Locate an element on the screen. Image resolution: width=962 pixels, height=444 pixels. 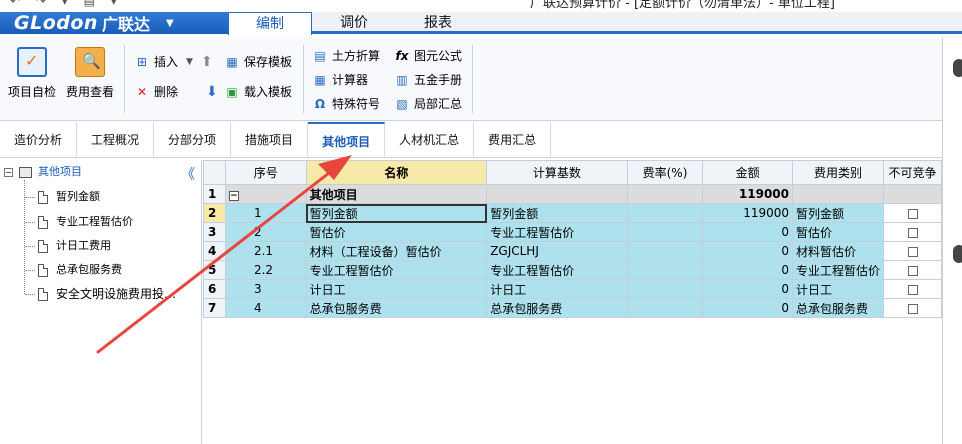
seq-cell: 2 is located at coordinates (265, 232).